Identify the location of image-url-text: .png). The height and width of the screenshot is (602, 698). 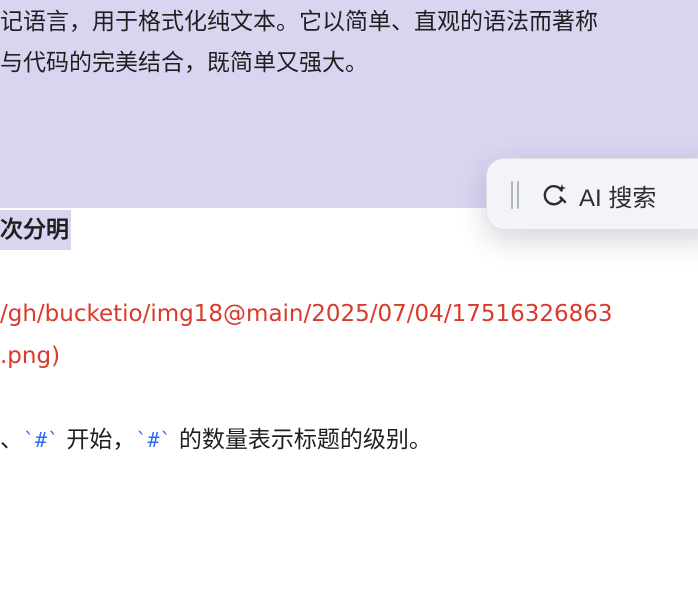
(30, 356).